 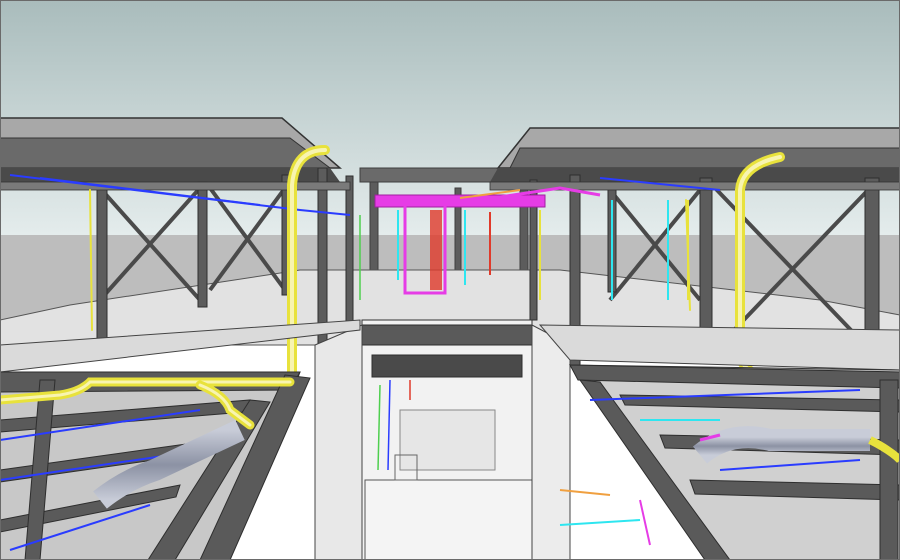 What do you see at coordinates (338, 442) in the screenshot?
I see `left-concrete-wall` at bounding box center [338, 442].